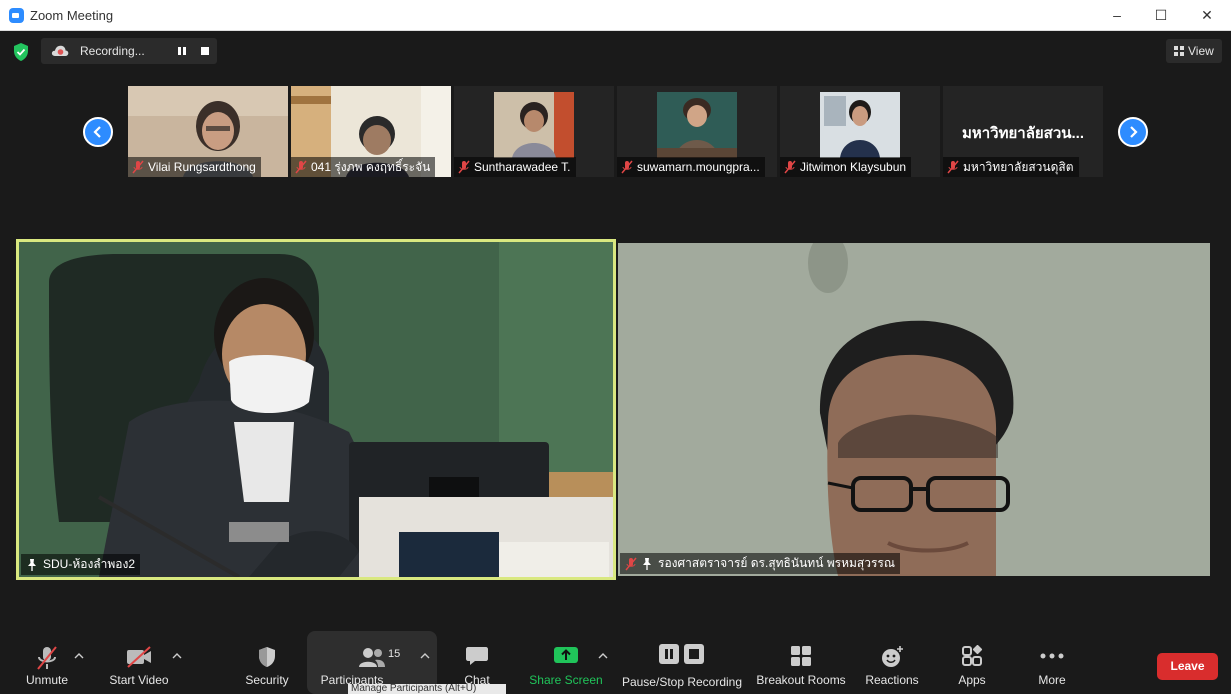 This screenshot has height=694, width=1231. What do you see at coordinates (1052, 680) in the screenshot?
I see `more-label: More` at bounding box center [1052, 680].